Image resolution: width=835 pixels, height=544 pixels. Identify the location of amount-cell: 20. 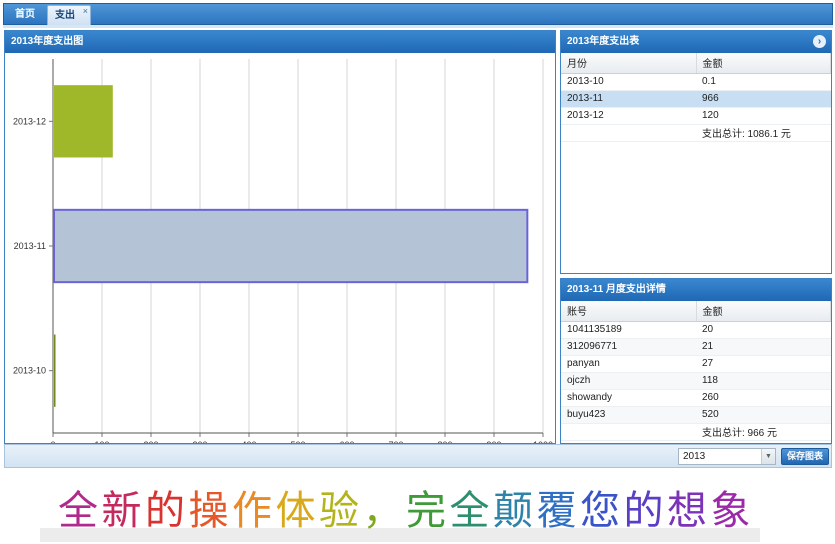
(763, 330).